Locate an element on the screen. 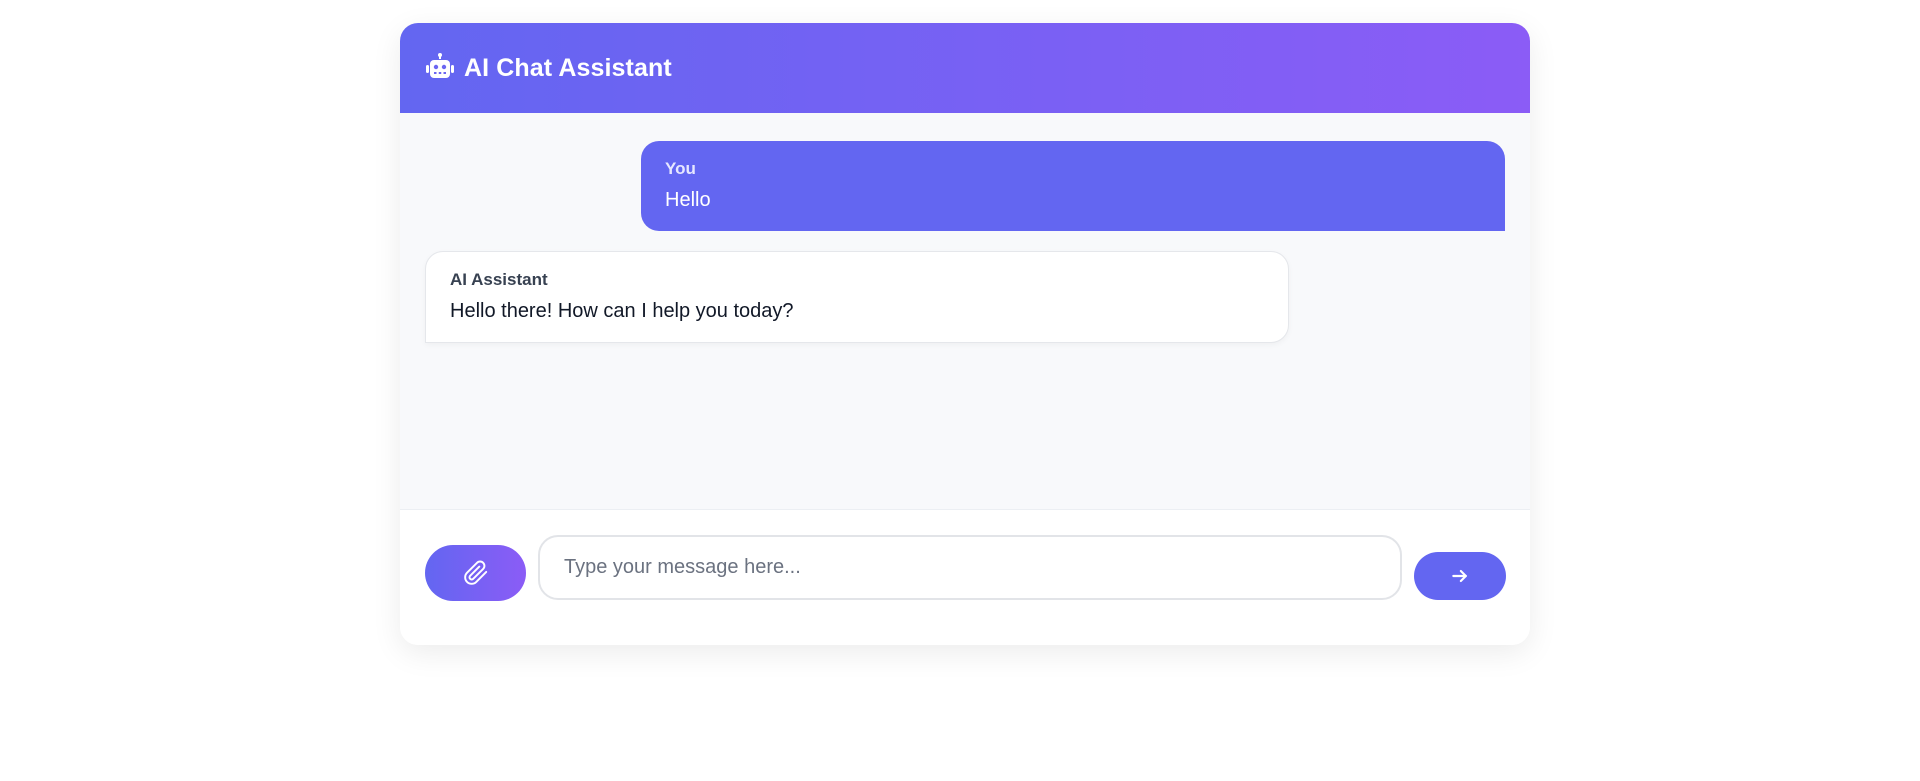  paperclip-icon is located at coordinates (476, 573).